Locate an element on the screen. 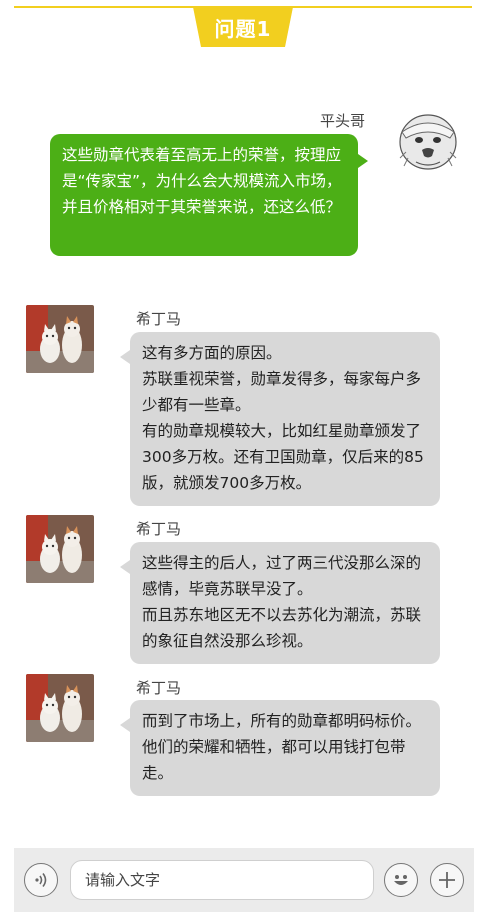 Image resolution: width=486 pixels, height=918 pixels. message-text: 苏联重视荣誉，勋章发得多，每家每户多少都有一些章。 is located at coordinates (282, 392).